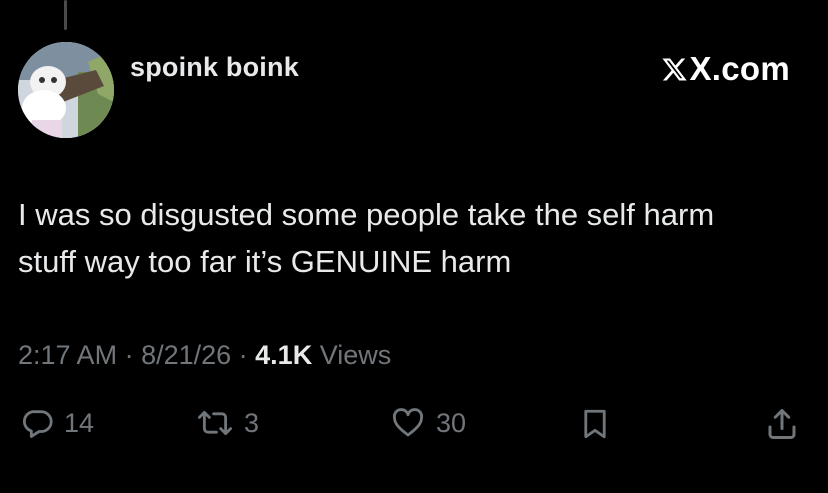 Image resolution: width=828 pixels, height=493 pixels. I want to click on action-bar: 14 3 30, so click(414, 428).